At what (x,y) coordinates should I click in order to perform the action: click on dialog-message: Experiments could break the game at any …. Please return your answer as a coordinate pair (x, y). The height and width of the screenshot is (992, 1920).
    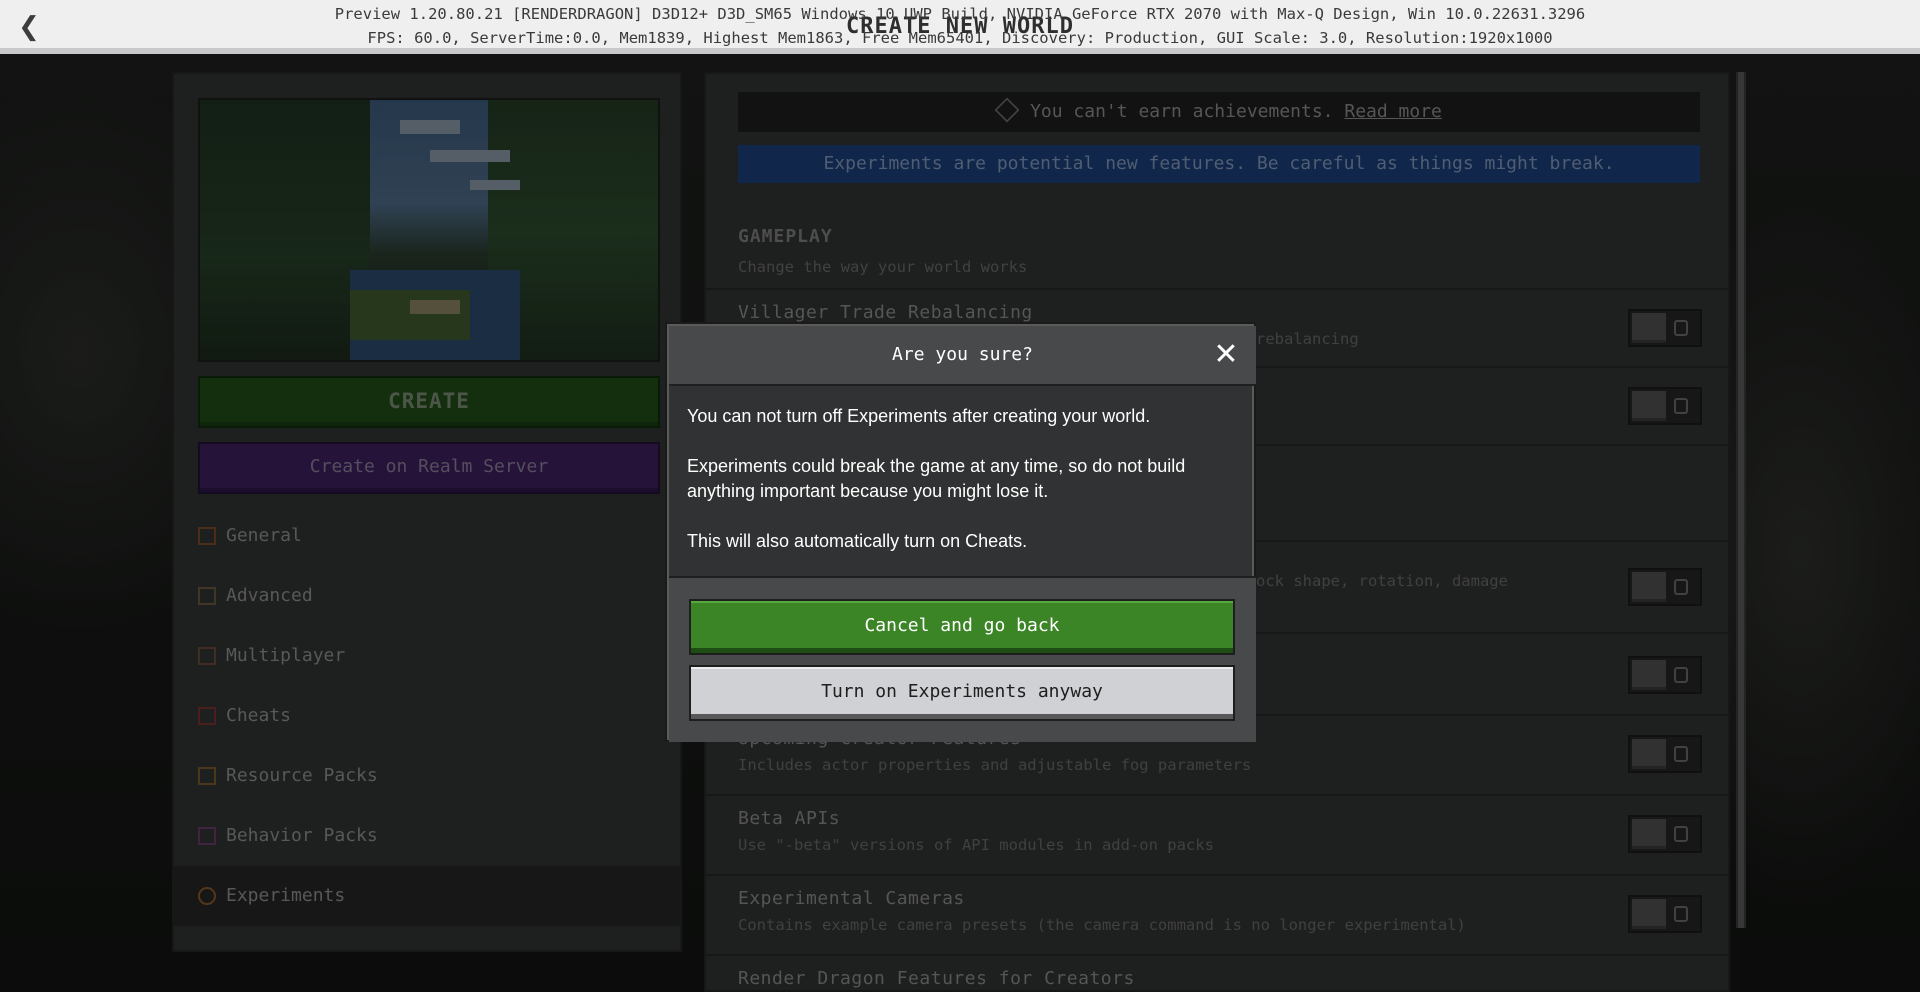
    Looking at the image, I should click on (936, 478).